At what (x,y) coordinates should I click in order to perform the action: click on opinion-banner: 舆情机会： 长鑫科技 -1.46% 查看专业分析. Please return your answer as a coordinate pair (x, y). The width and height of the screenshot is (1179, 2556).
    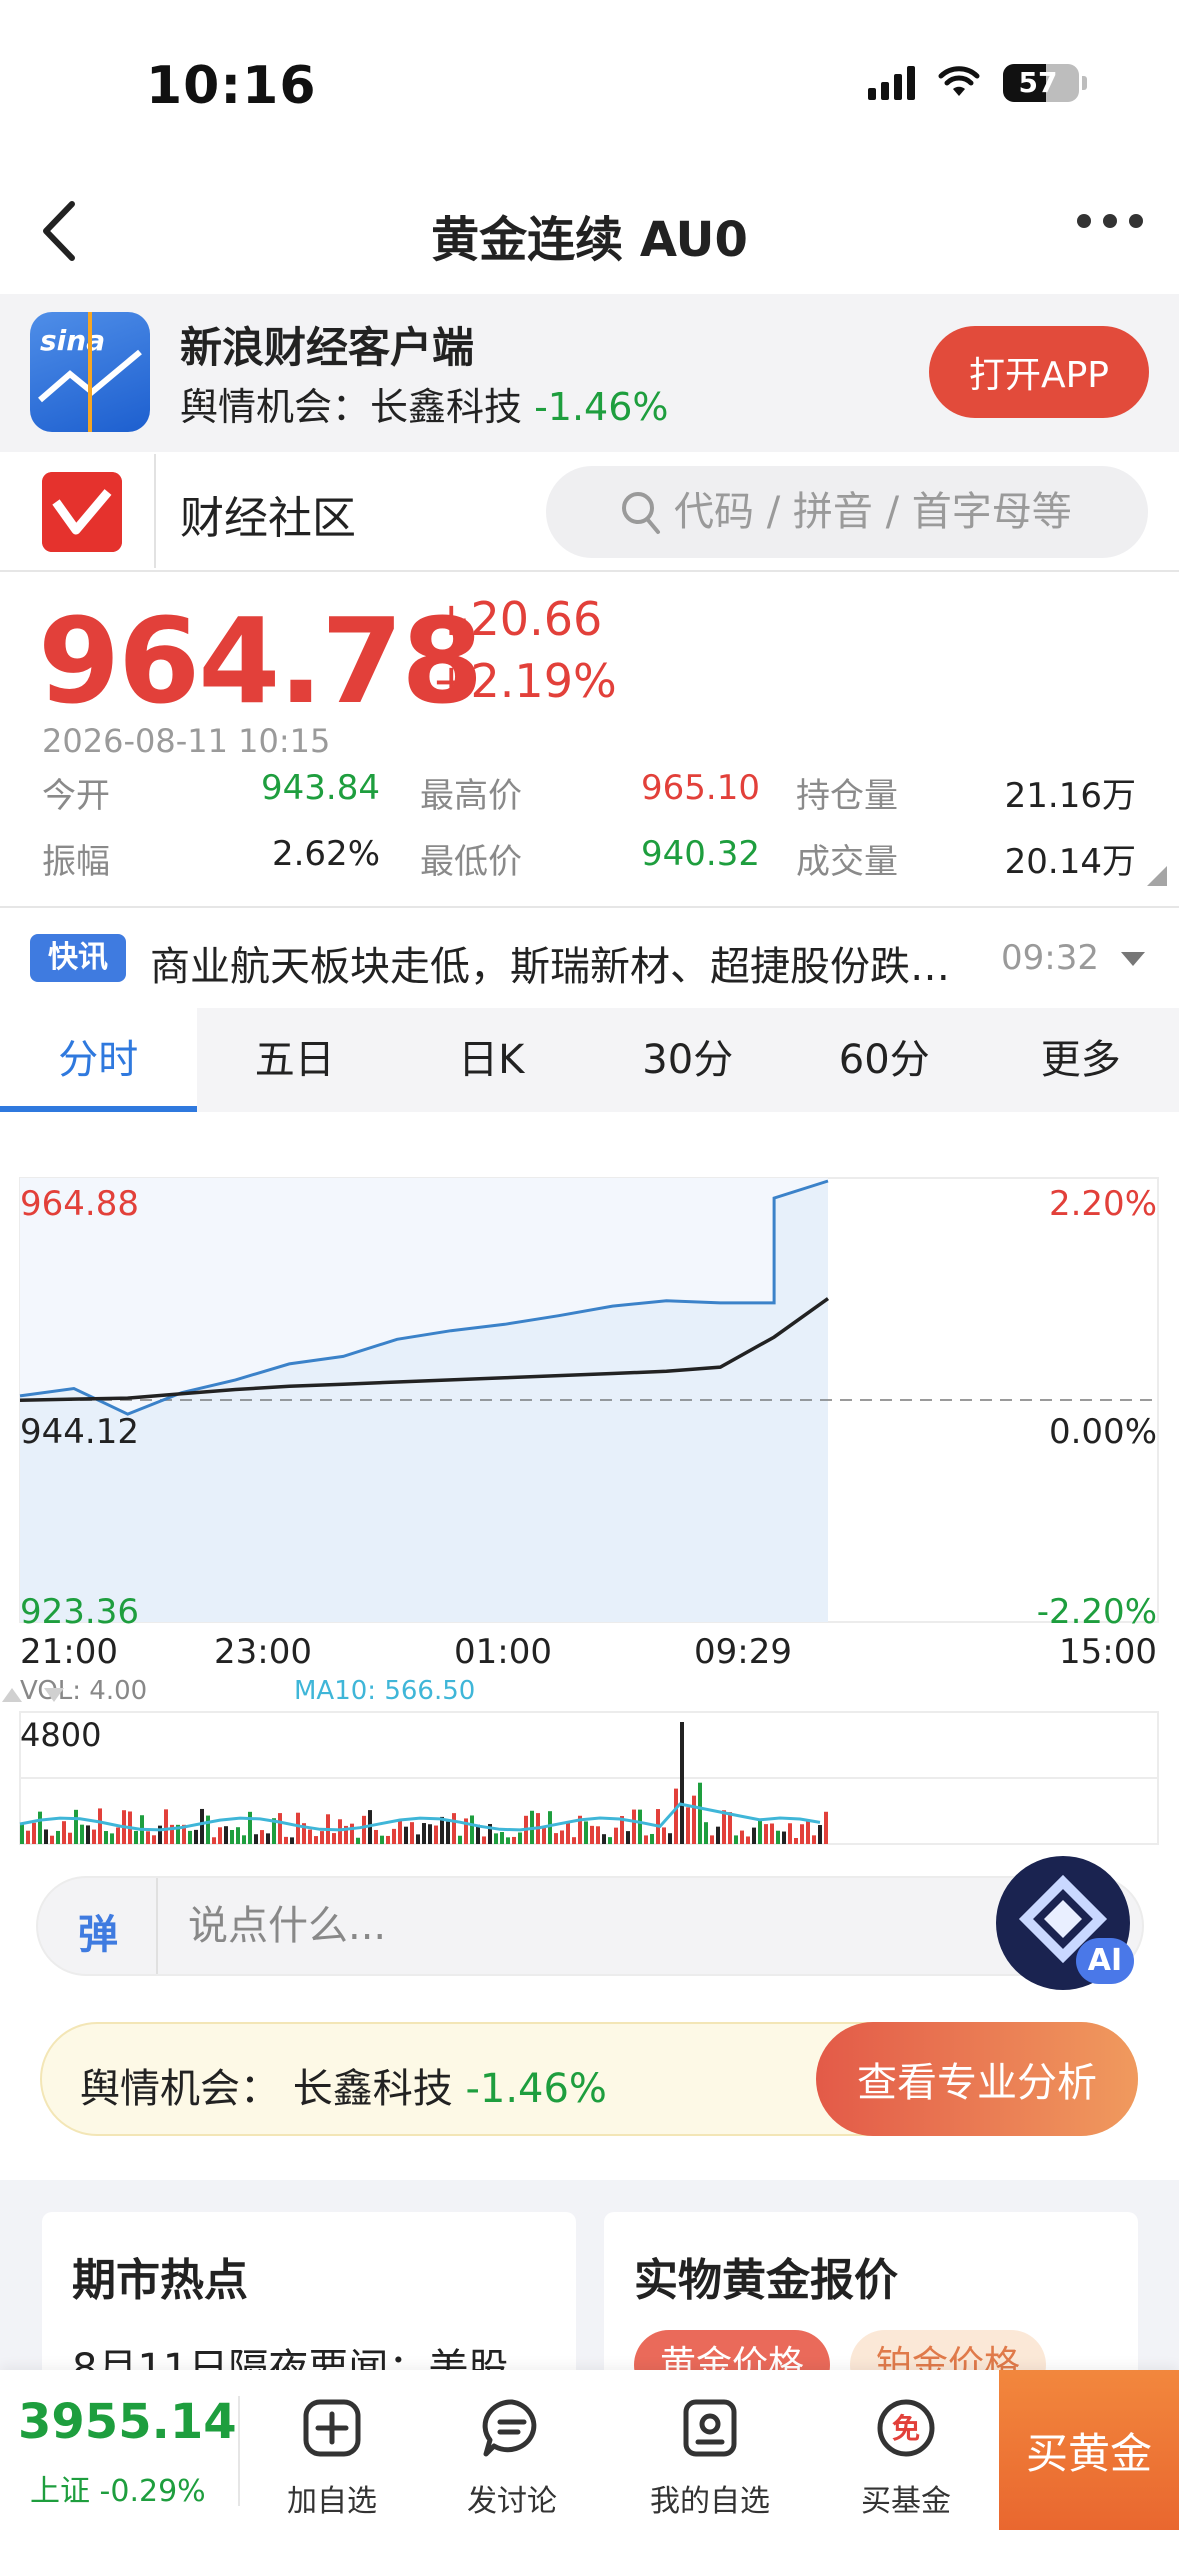
    Looking at the image, I should click on (589, 2079).